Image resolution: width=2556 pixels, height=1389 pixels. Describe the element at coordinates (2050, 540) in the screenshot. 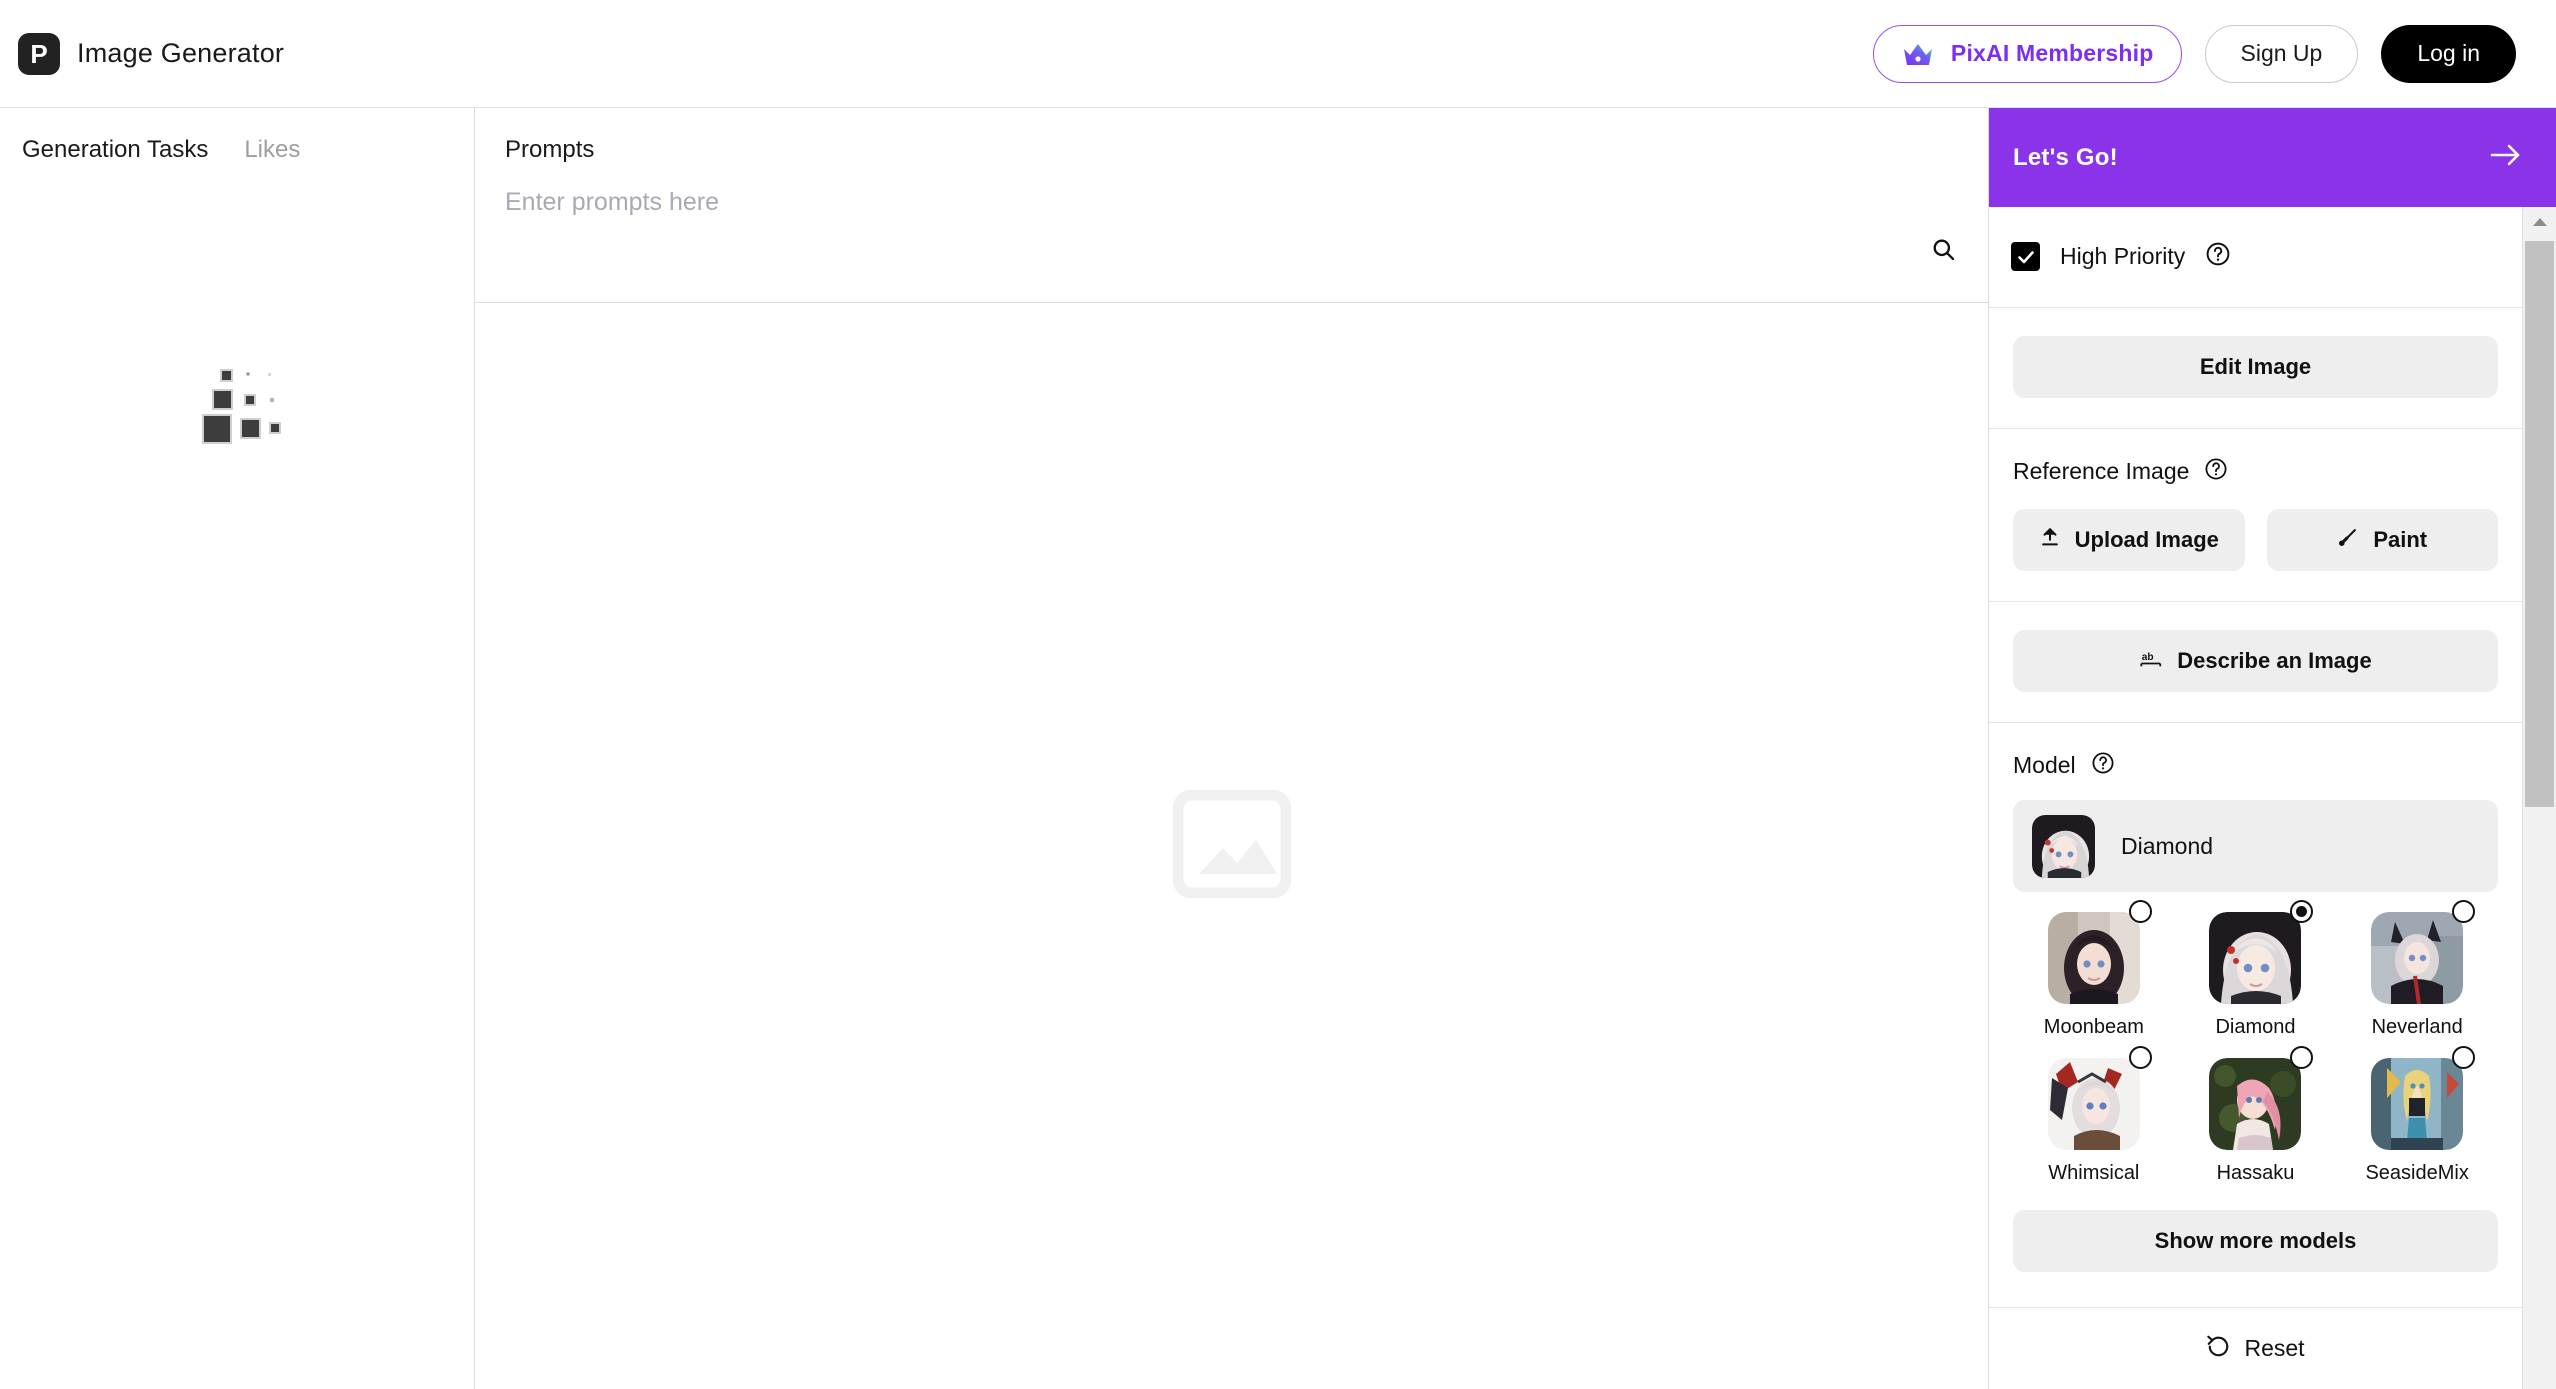

I see `upload-icon` at that location.